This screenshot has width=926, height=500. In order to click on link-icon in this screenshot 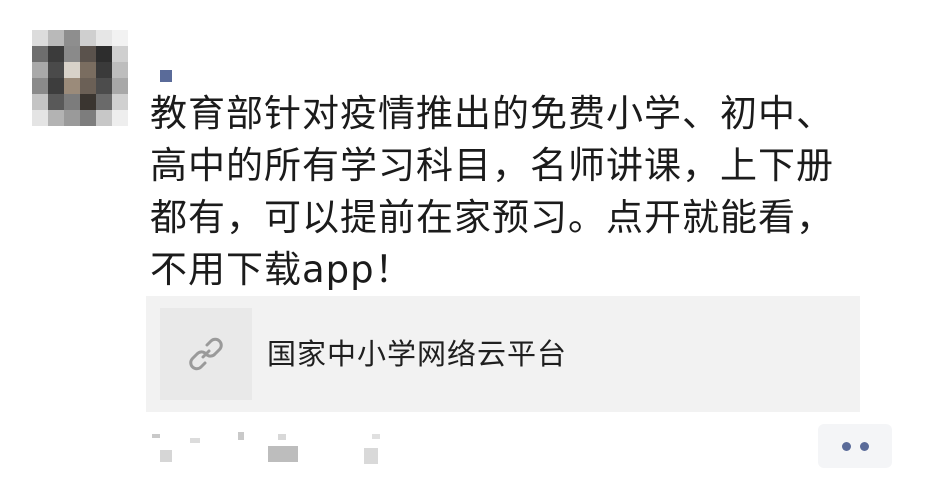, I will do `click(206, 354)`.